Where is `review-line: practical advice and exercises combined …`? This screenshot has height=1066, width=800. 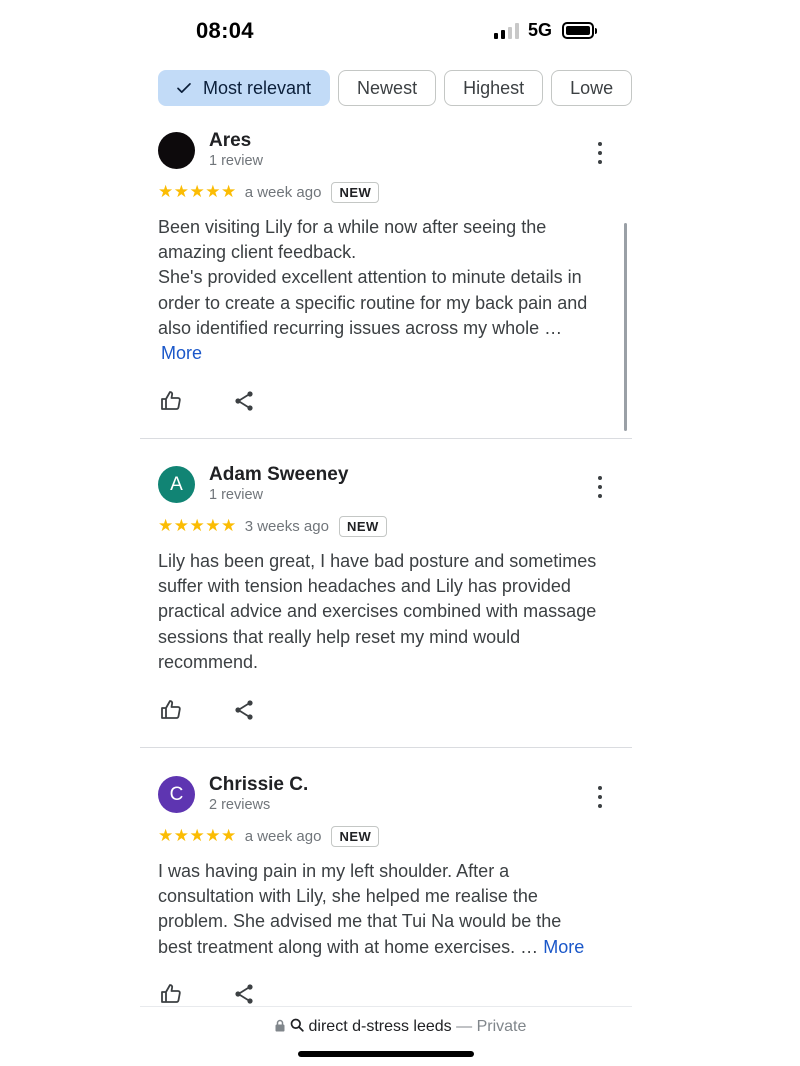 review-line: practical advice and exercises combined … is located at coordinates (377, 611).